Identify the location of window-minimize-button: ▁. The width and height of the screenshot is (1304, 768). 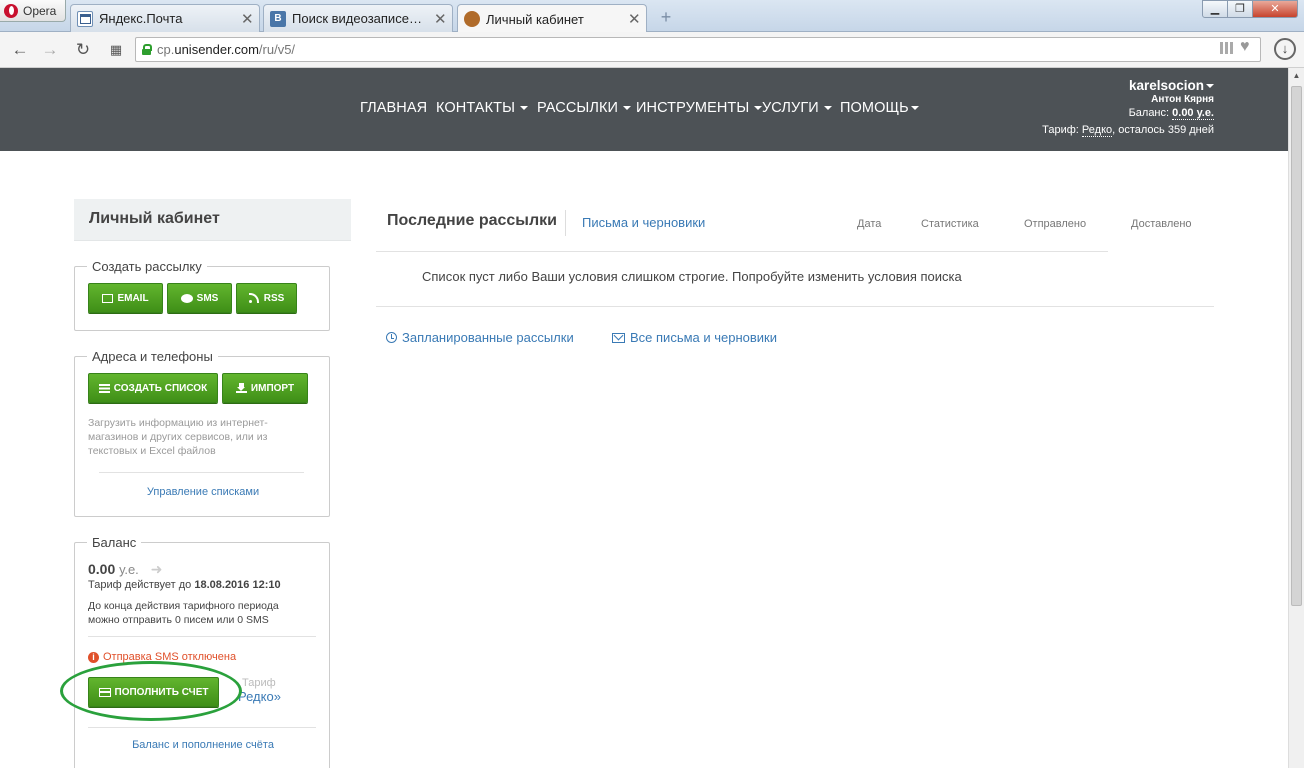
(1215, 9).